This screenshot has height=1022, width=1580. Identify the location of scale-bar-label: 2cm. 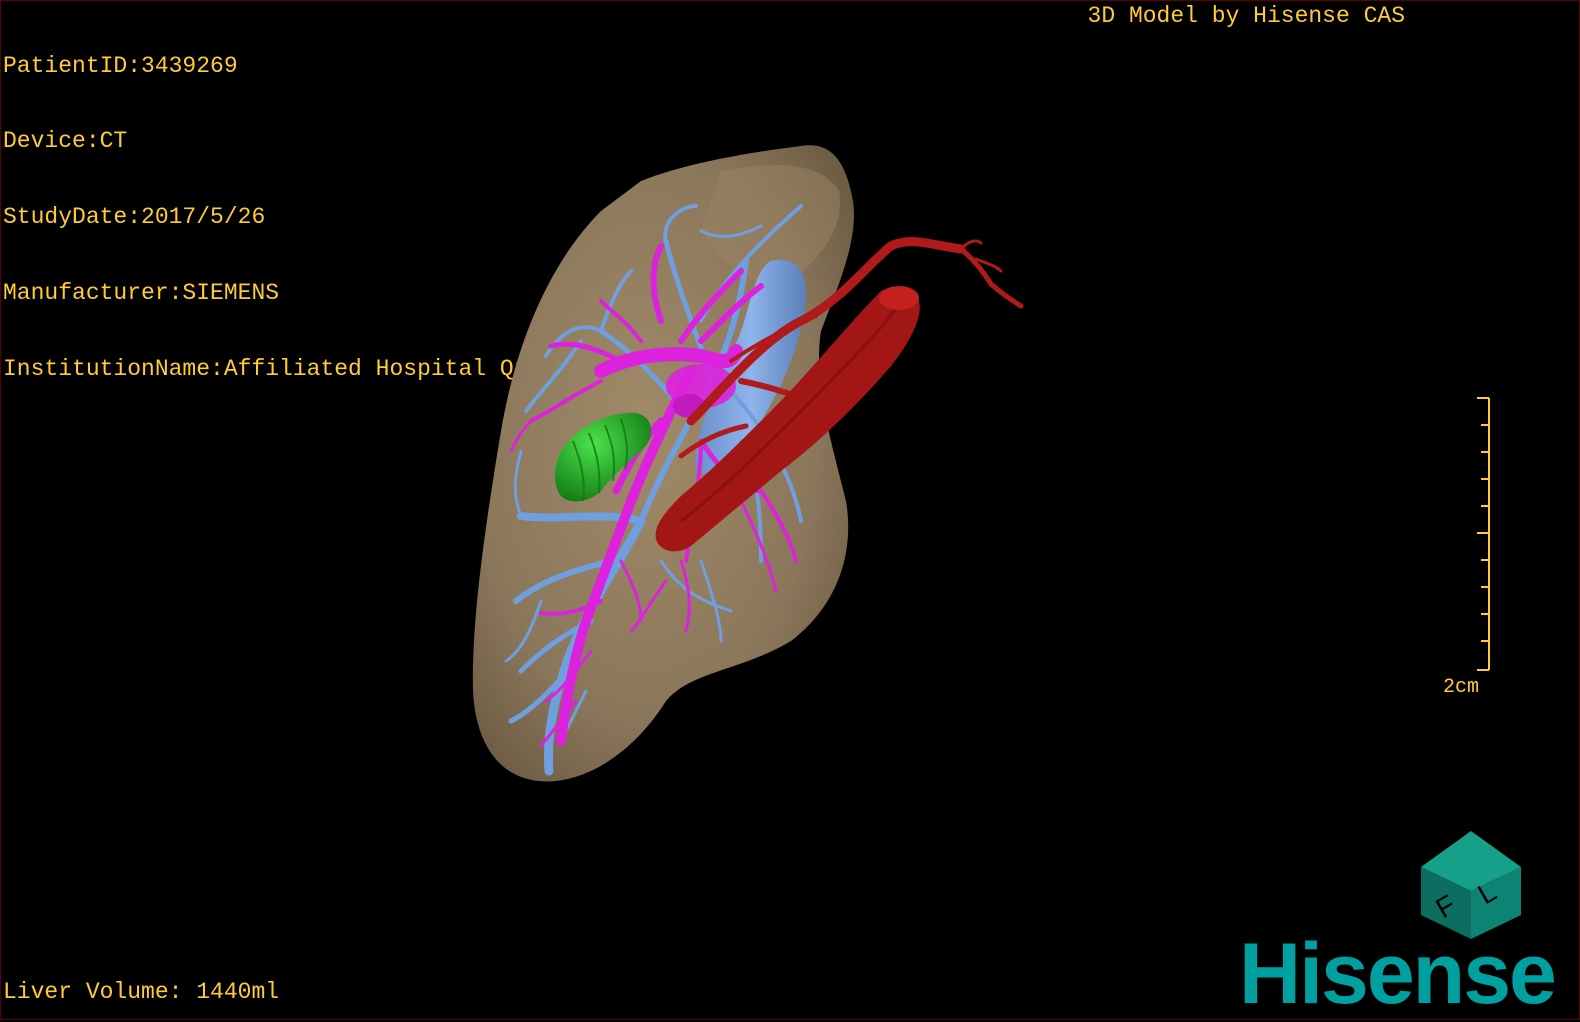
(1461, 687).